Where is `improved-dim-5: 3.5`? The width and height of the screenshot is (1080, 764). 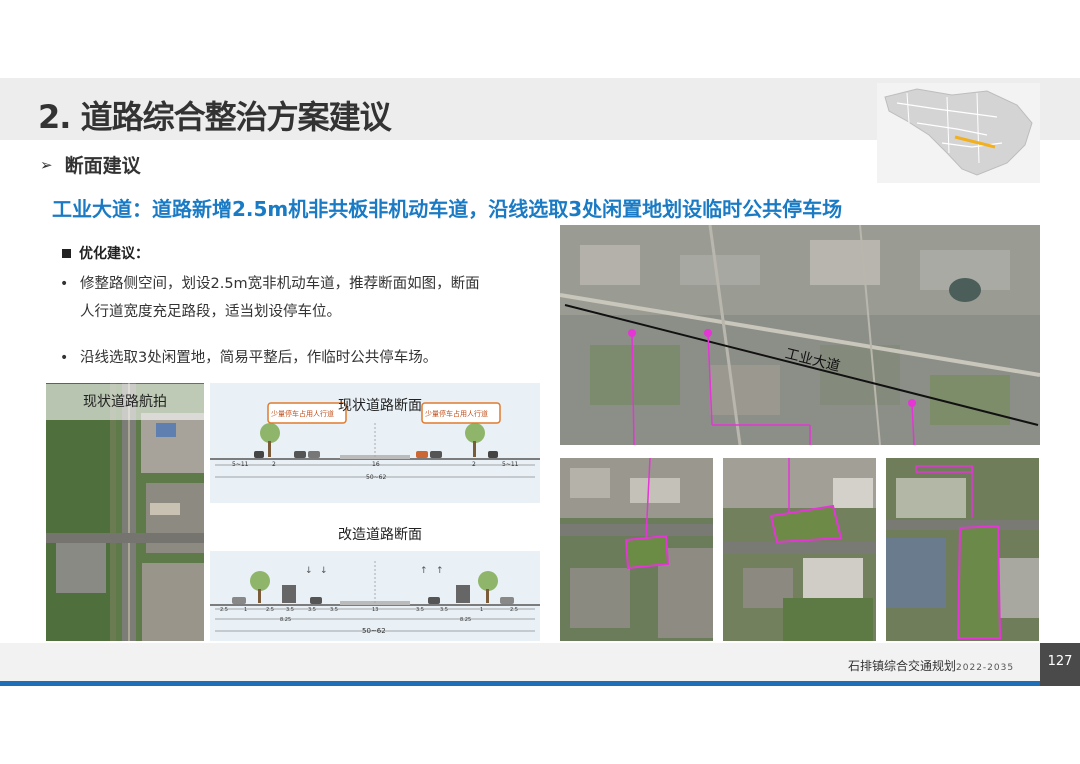
improved-dim-5: 3.5 is located at coordinates (312, 610).